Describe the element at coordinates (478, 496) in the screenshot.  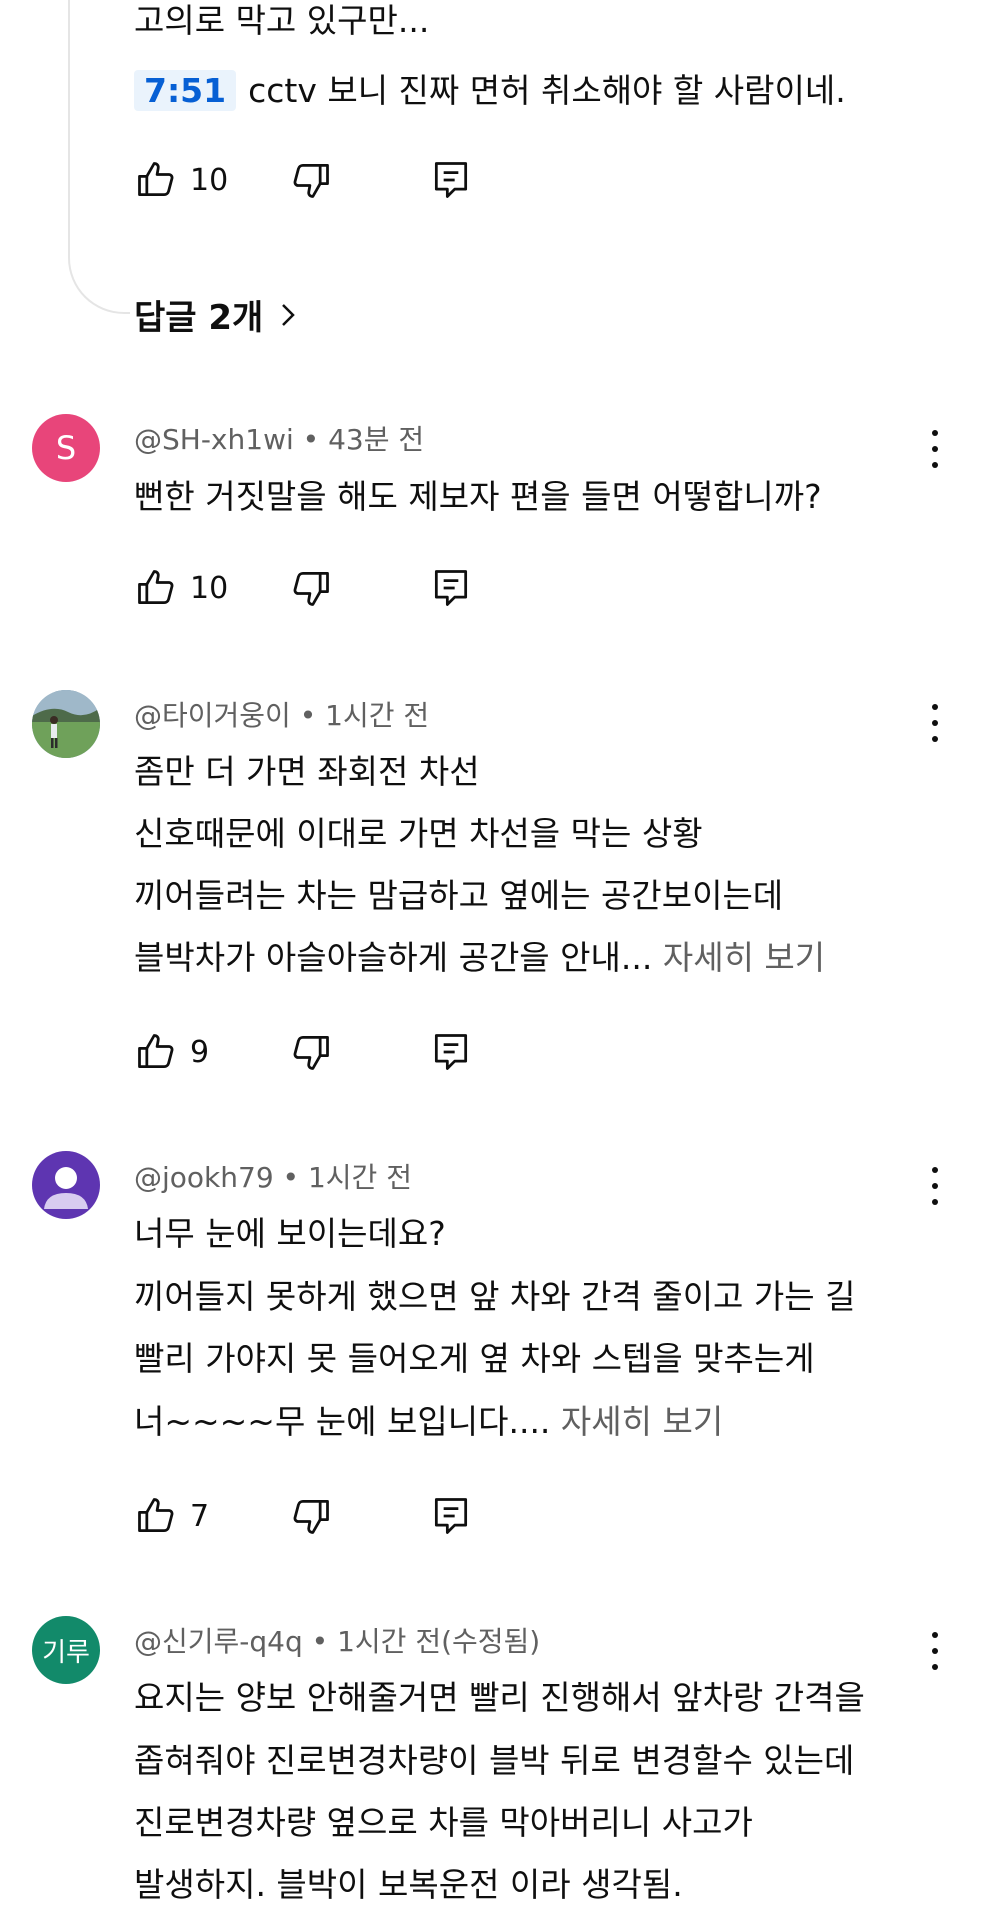
I see `comment-text-line: 뻔한 거짓말을 해도 제보자 편을 들면 어떻합니까?` at that location.